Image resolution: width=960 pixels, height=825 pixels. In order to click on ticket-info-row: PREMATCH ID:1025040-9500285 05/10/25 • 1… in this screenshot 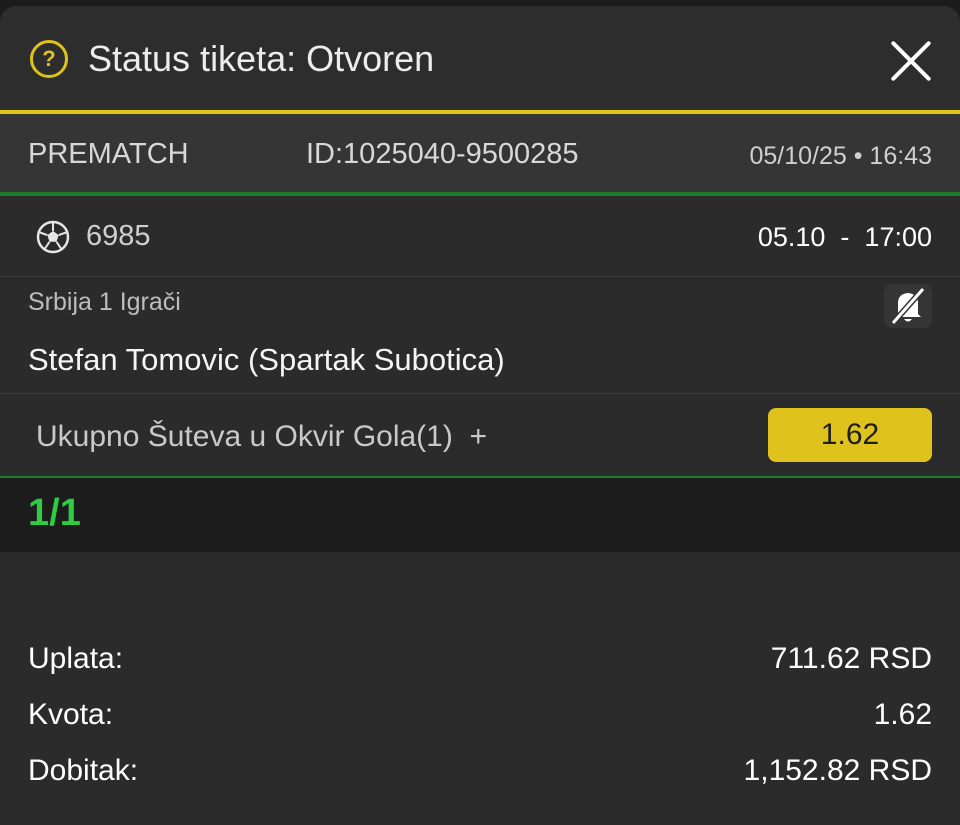, I will do `click(480, 153)`.